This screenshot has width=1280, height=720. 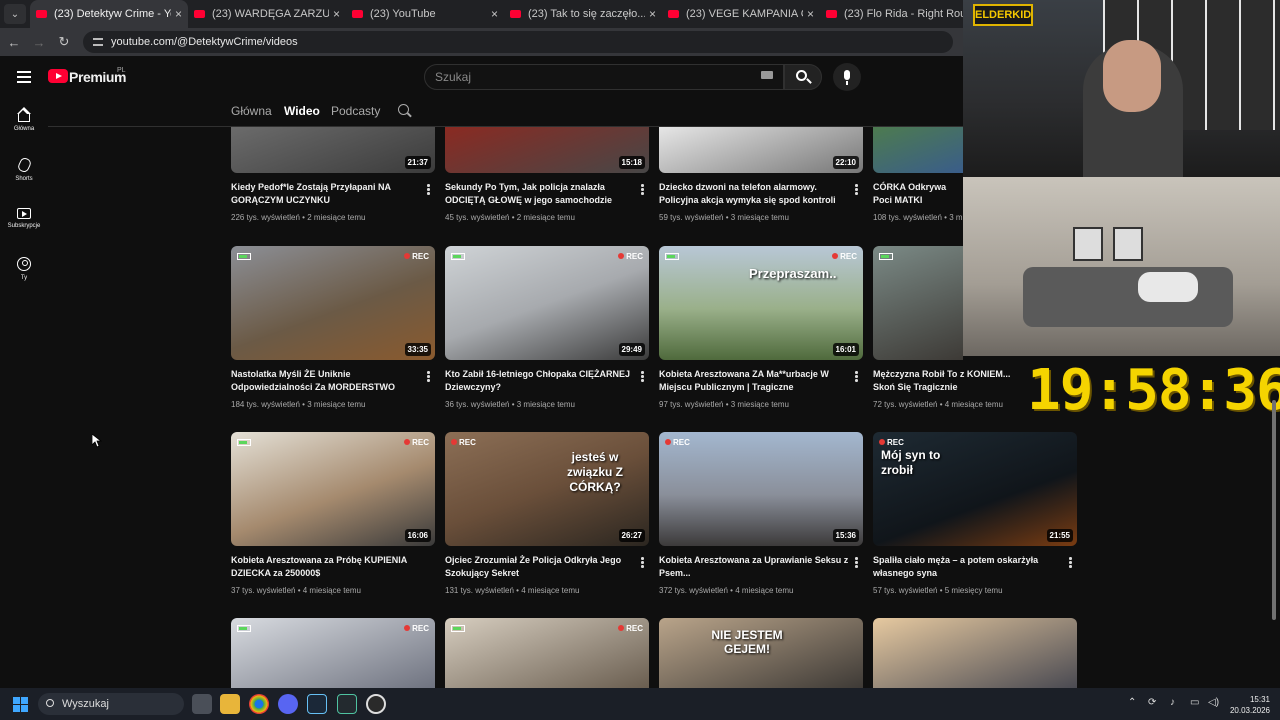 What do you see at coordinates (547, 489) in the screenshot?
I see `video-thumbnail: REC jesteś w związku Z CÓRKĄ? 26:27` at bounding box center [547, 489].